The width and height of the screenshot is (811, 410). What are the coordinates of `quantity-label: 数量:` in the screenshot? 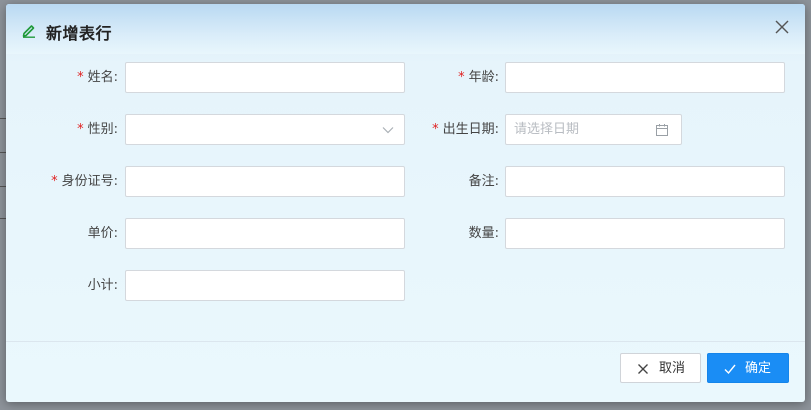 It's located at (483, 233).